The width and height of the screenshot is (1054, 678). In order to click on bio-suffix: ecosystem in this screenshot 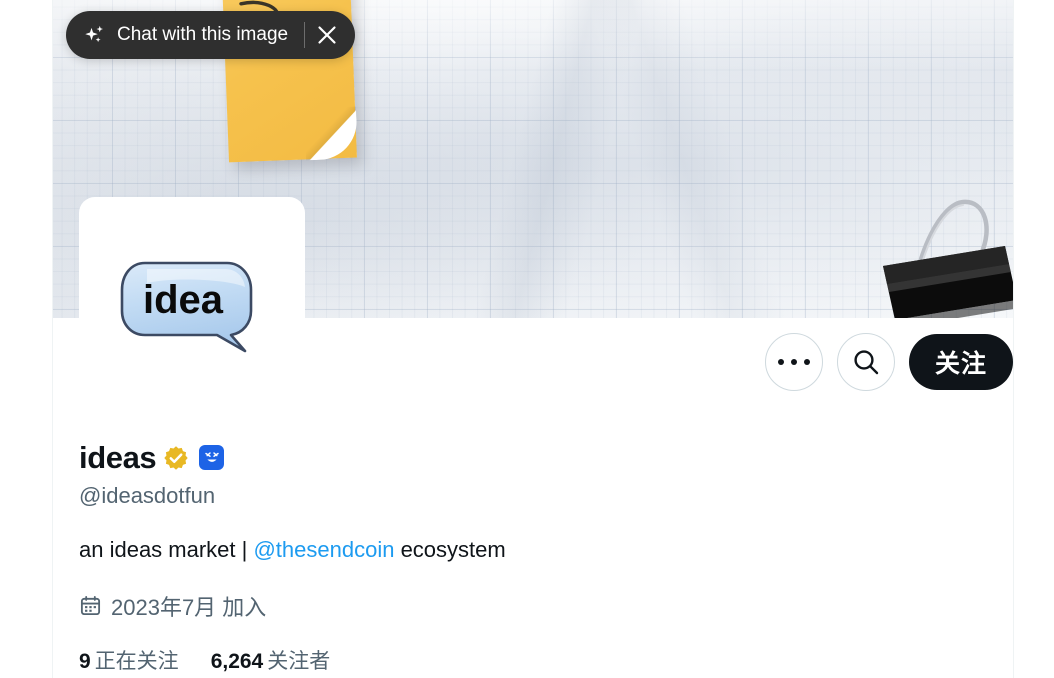, I will do `click(450, 550)`.